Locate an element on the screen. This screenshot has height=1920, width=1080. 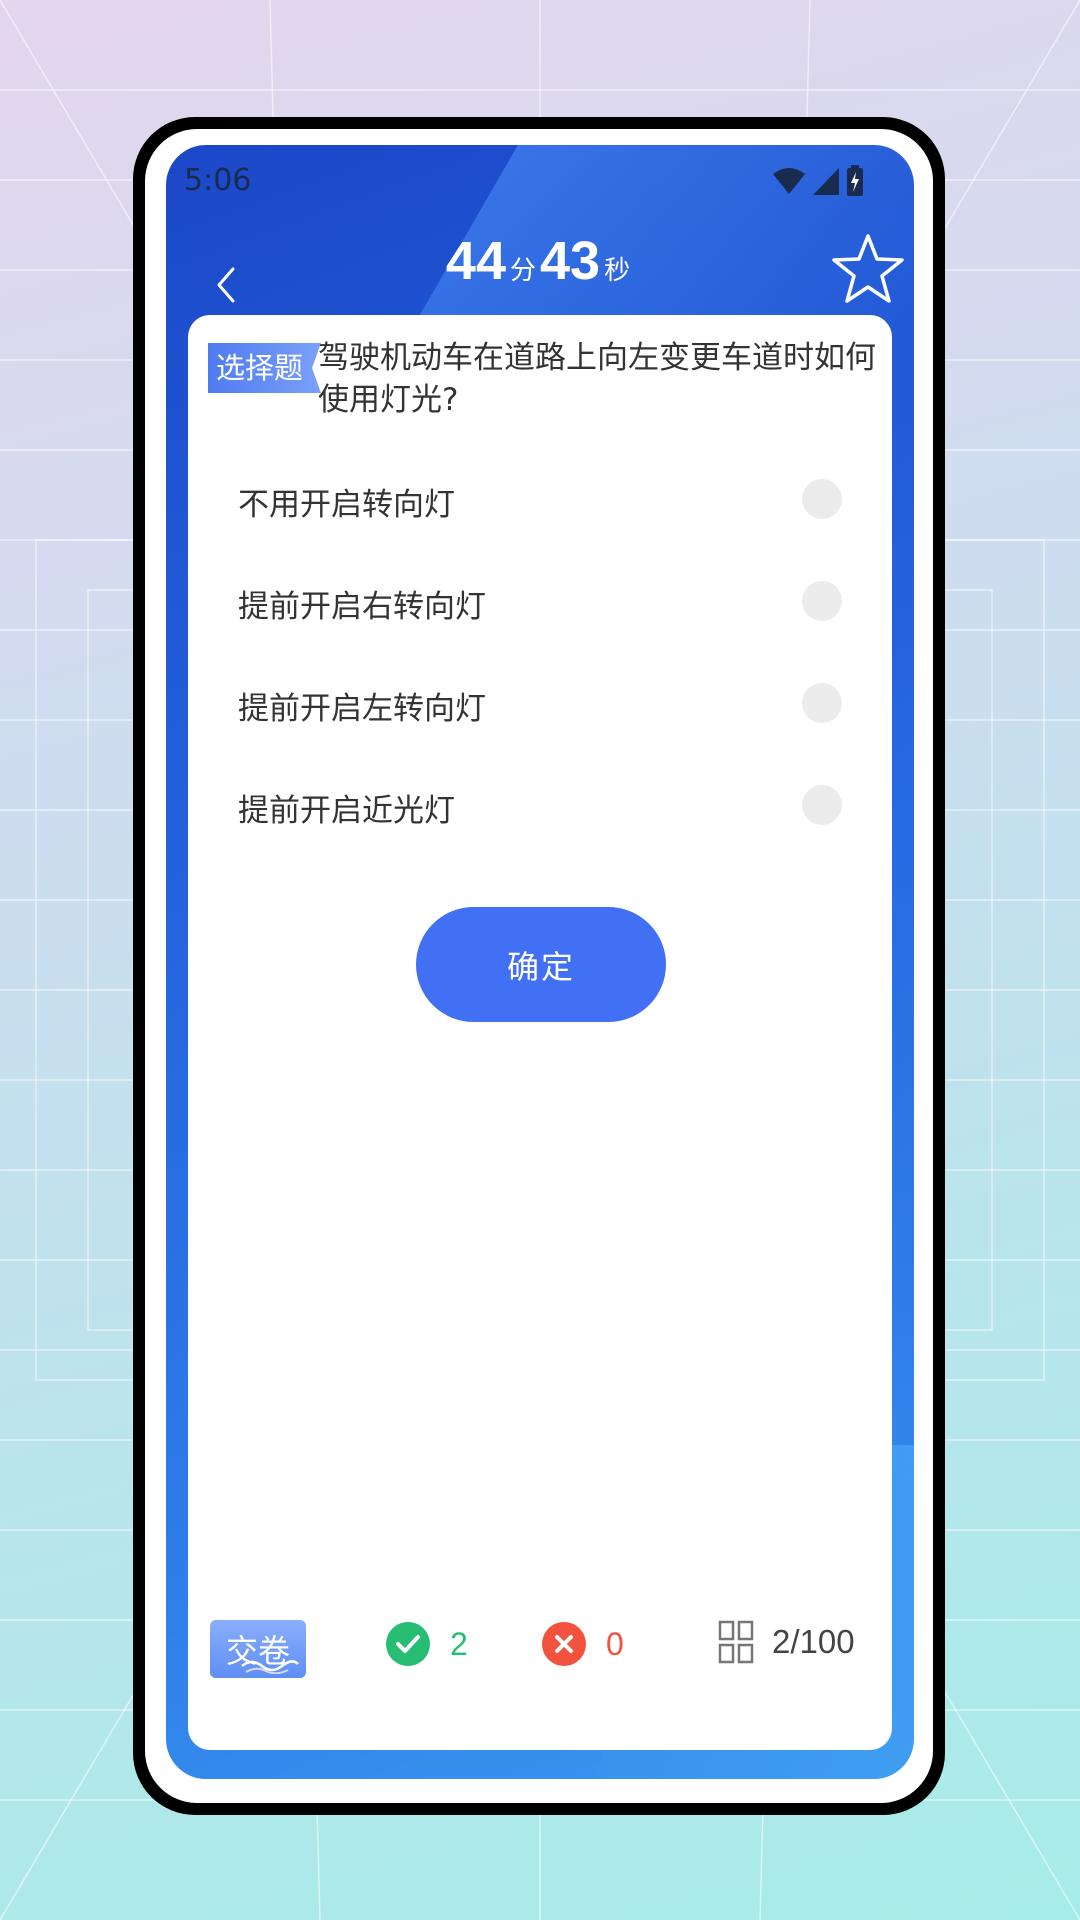
wave-icon is located at coordinates (270, 1667).